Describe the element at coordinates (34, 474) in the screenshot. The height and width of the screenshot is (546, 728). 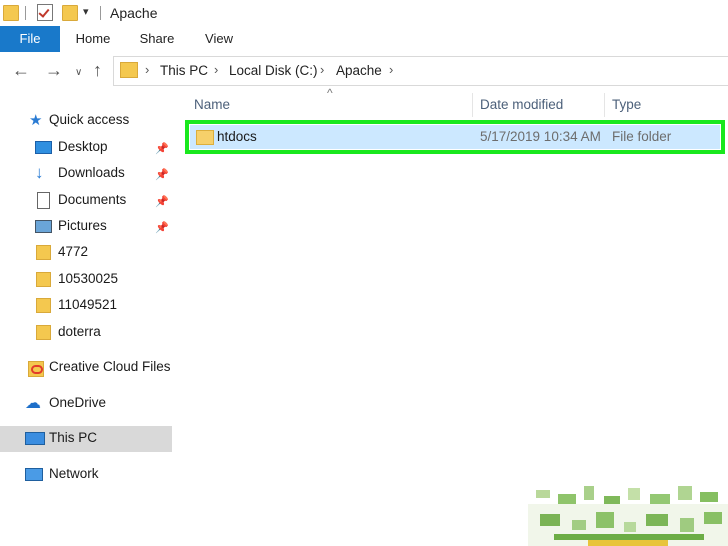
I see `network-icon` at that location.